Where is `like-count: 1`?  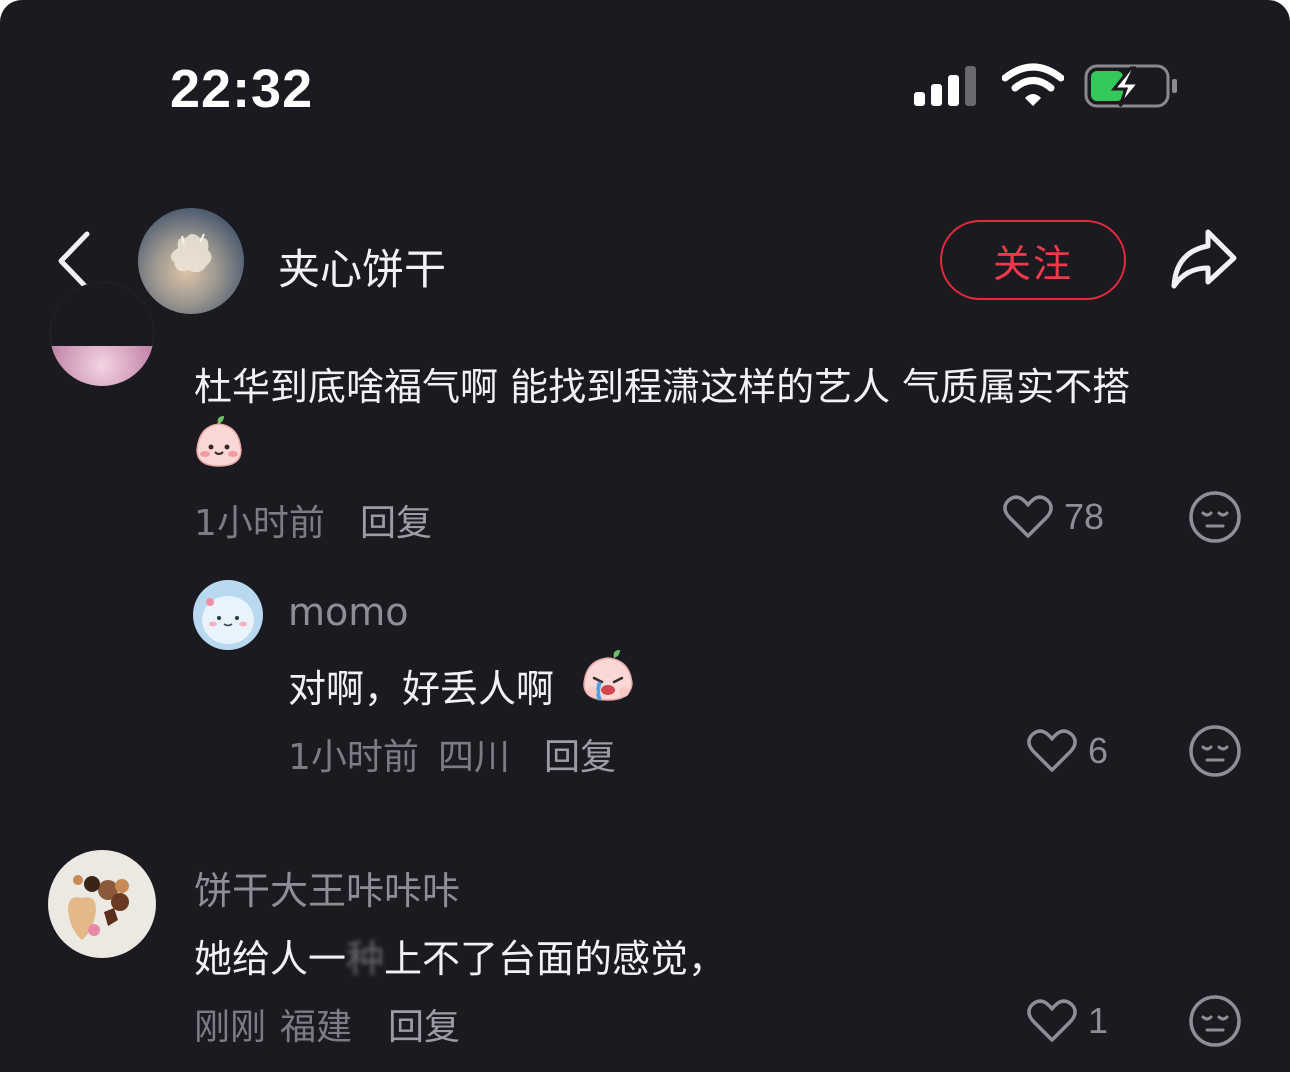 like-count: 1 is located at coordinates (1098, 1020).